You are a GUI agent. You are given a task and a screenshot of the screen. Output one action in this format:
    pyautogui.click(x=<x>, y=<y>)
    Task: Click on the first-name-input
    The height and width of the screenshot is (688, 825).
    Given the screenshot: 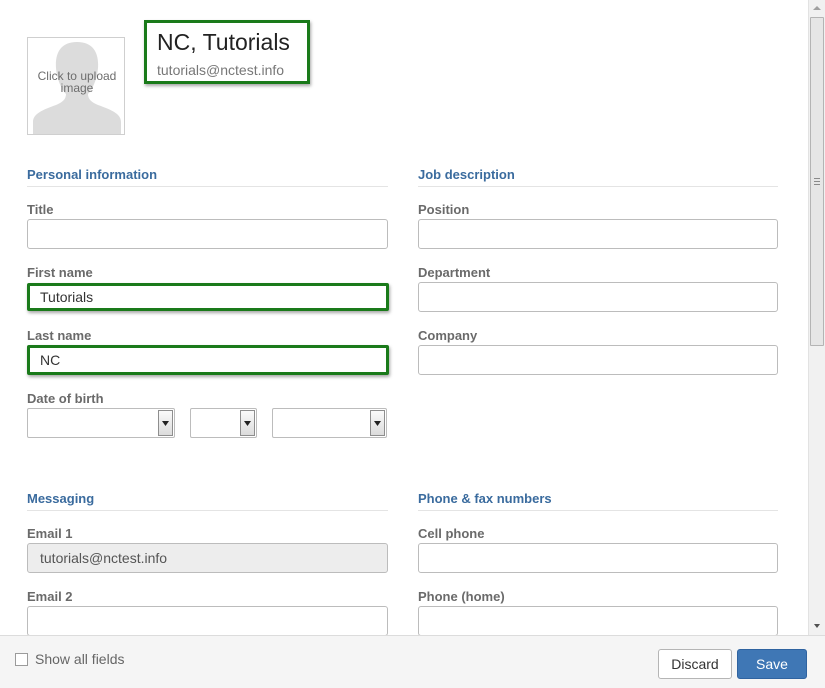 What is the action you would take?
    pyautogui.click(x=208, y=297)
    